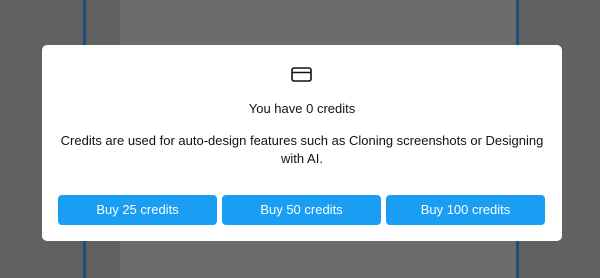  Describe the element at coordinates (465, 210) in the screenshot. I see `buy-100-credits-button: Buy 100 credits` at that location.